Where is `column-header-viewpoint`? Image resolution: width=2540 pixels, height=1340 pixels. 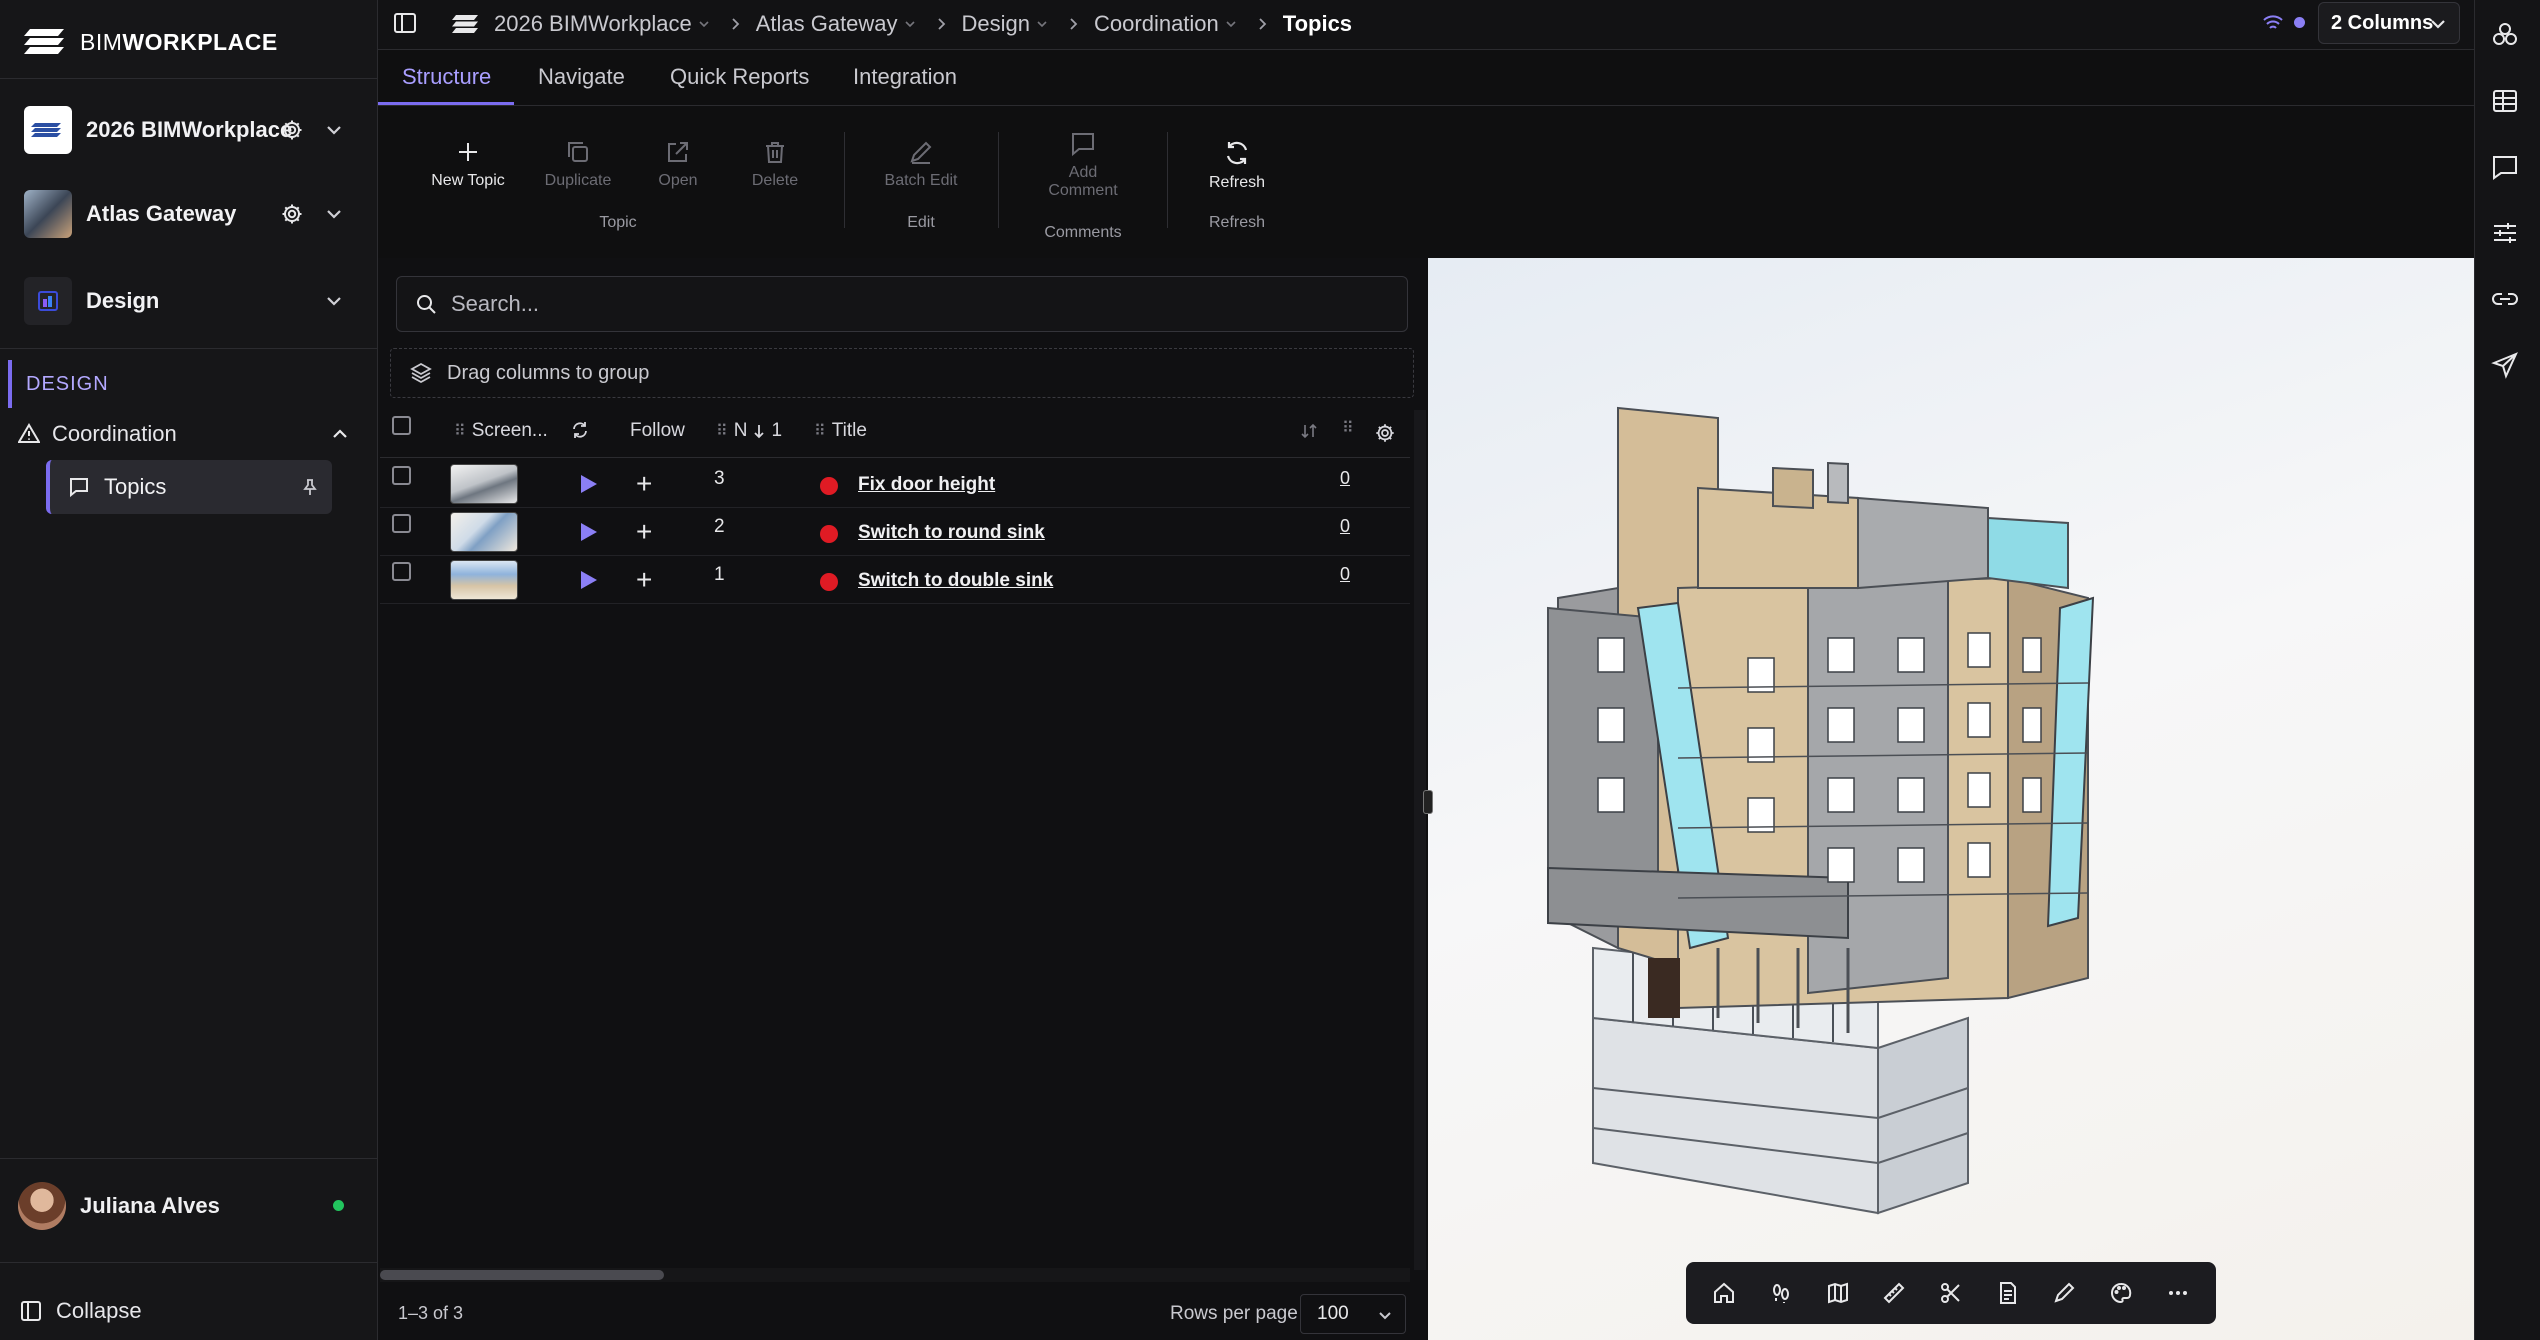
column-header-viewpoint is located at coordinates (580, 430).